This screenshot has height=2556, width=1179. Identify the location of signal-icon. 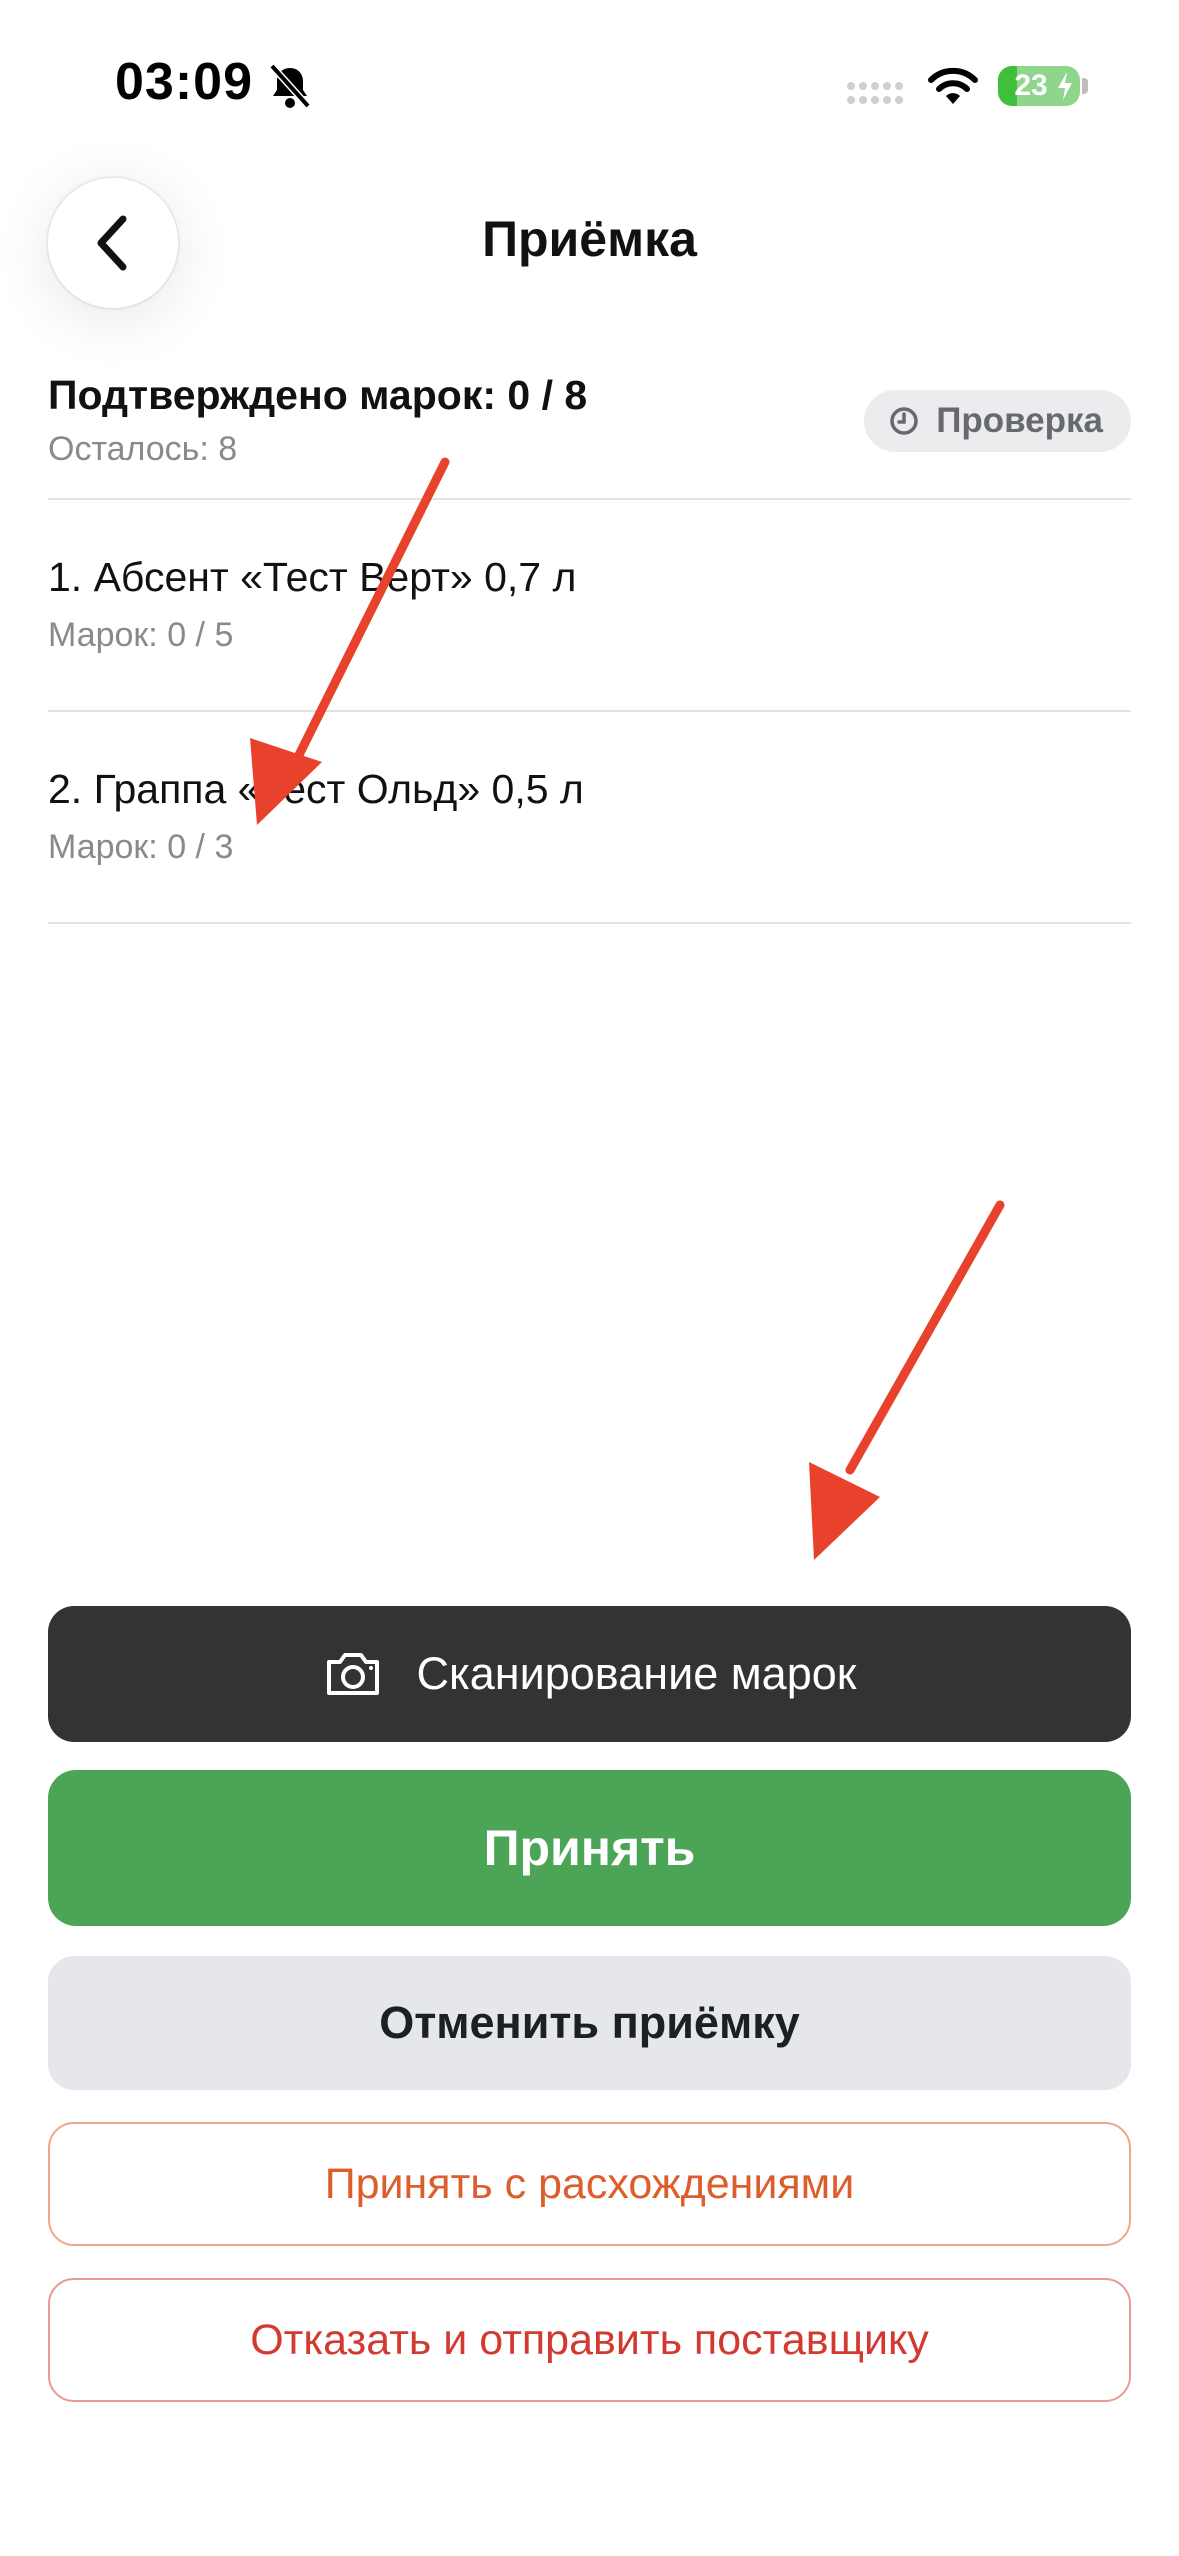
(875, 93).